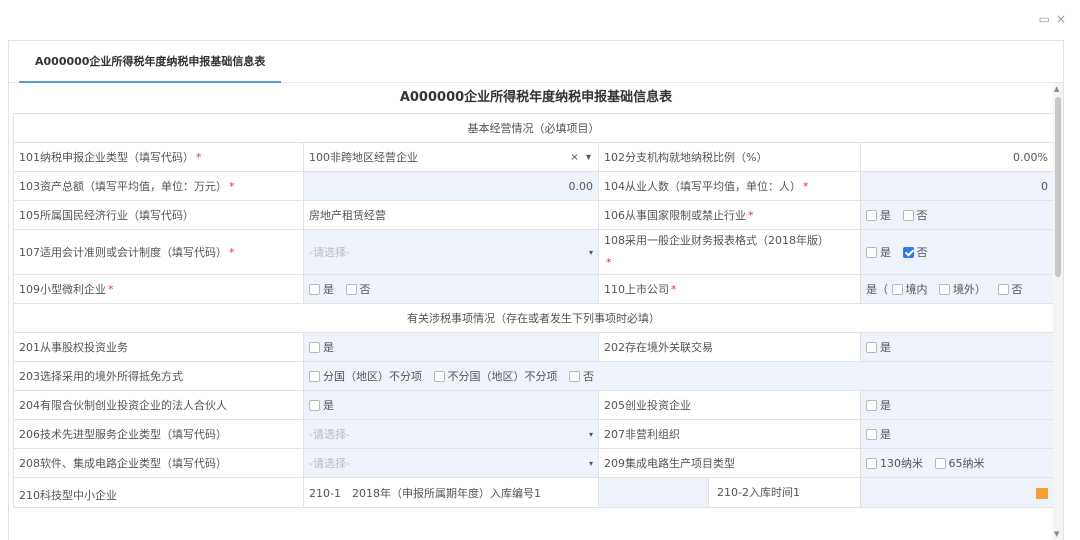  I want to click on row-104-input: 0, so click(957, 186).